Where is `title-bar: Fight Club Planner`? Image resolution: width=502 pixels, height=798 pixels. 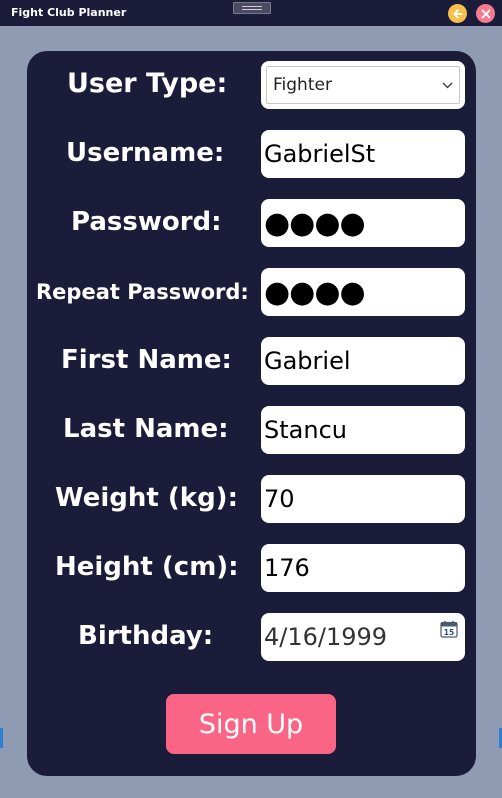
title-bar: Fight Club Planner is located at coordinates (251, 13).